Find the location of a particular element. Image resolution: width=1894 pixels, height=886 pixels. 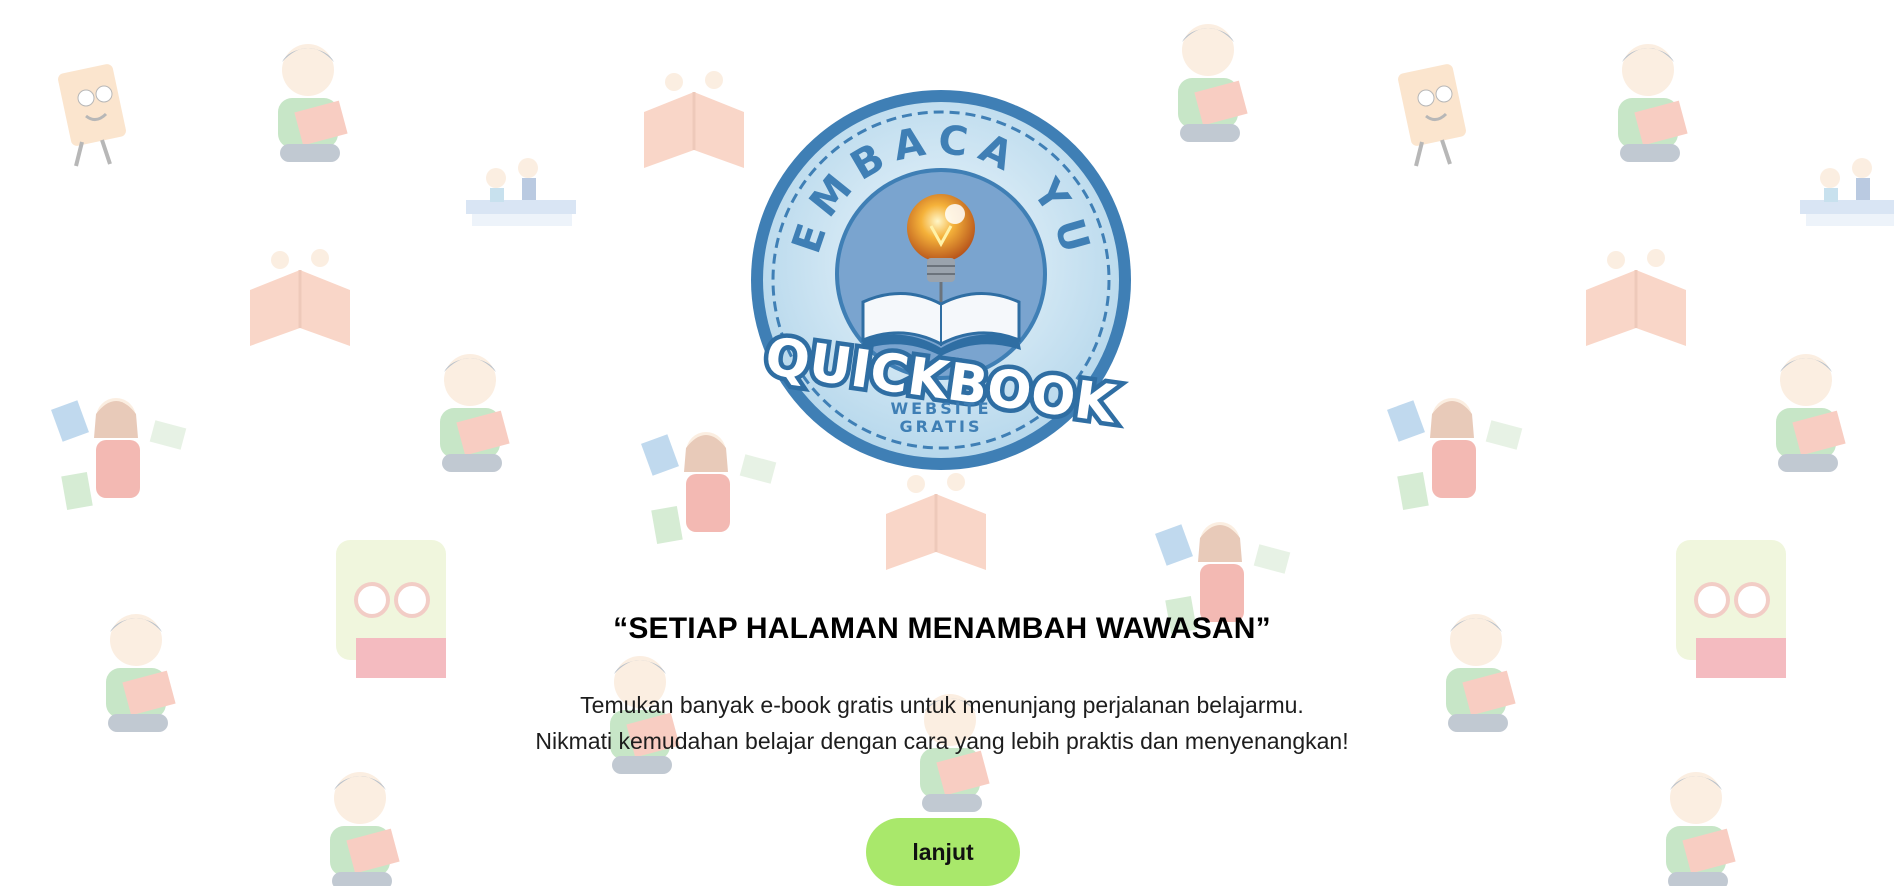

quickbook-logo: MEMBACA YUK QUICKBOOK is located at coordinates (941, 273).